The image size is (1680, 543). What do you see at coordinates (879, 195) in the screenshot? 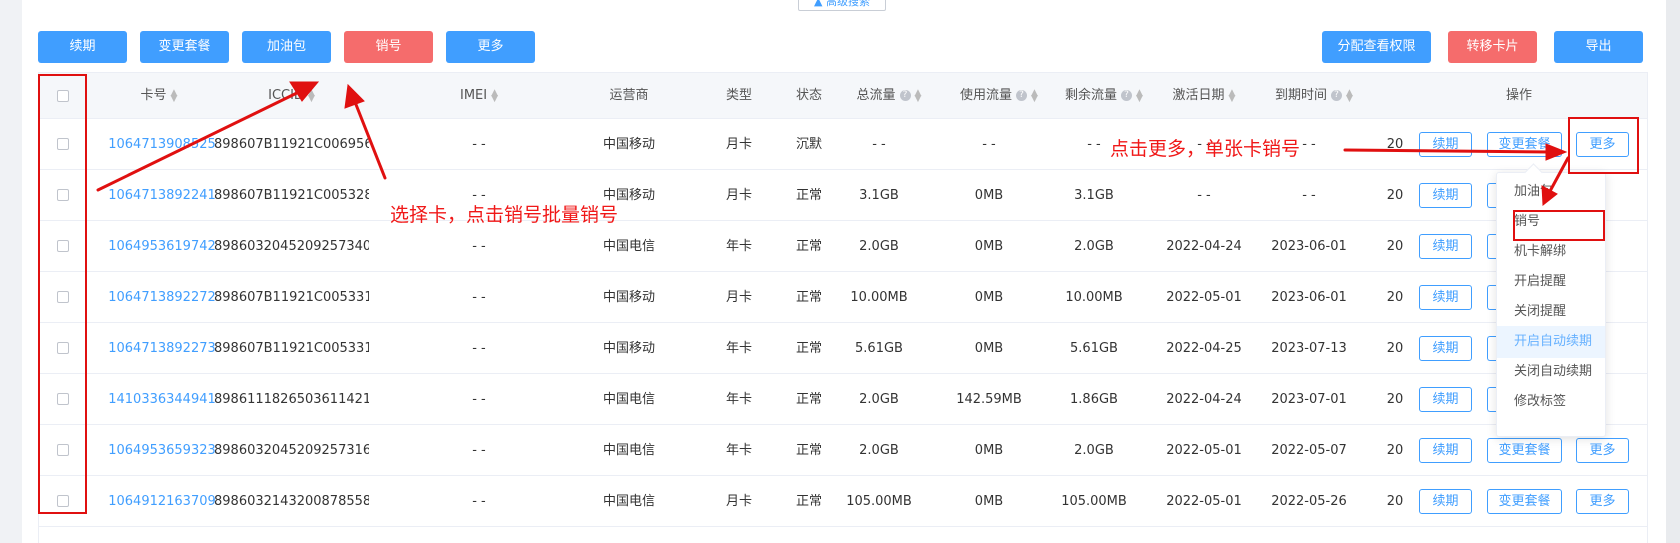
I see `total-flow-cell: 3.1GB` at bounding box center [879, 195].